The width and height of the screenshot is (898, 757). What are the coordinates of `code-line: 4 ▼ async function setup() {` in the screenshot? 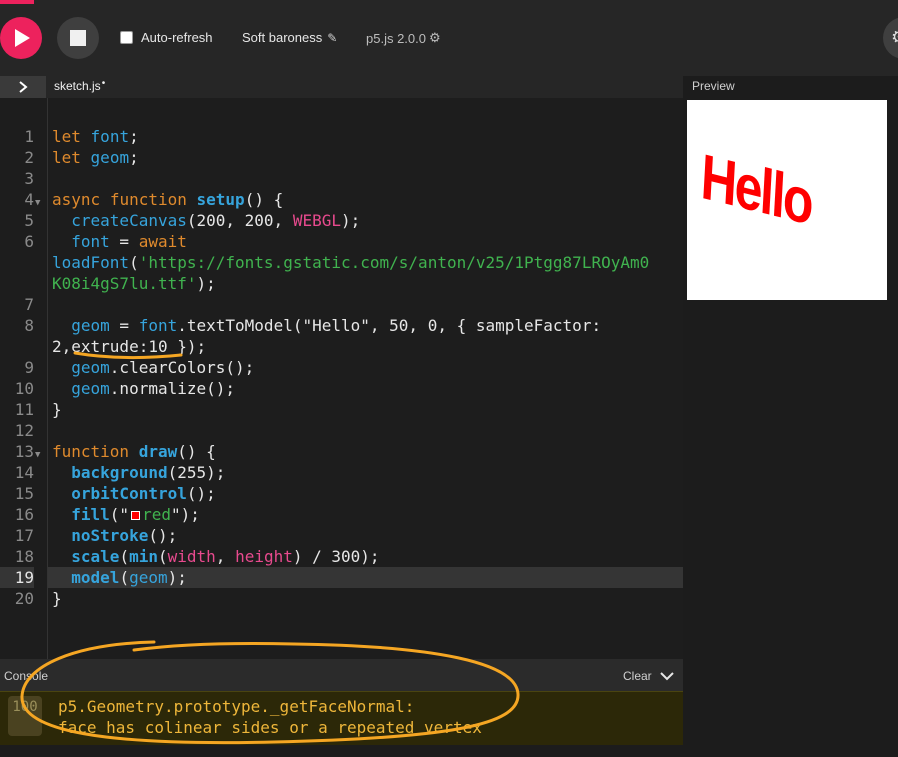 It's located at (353, 199).